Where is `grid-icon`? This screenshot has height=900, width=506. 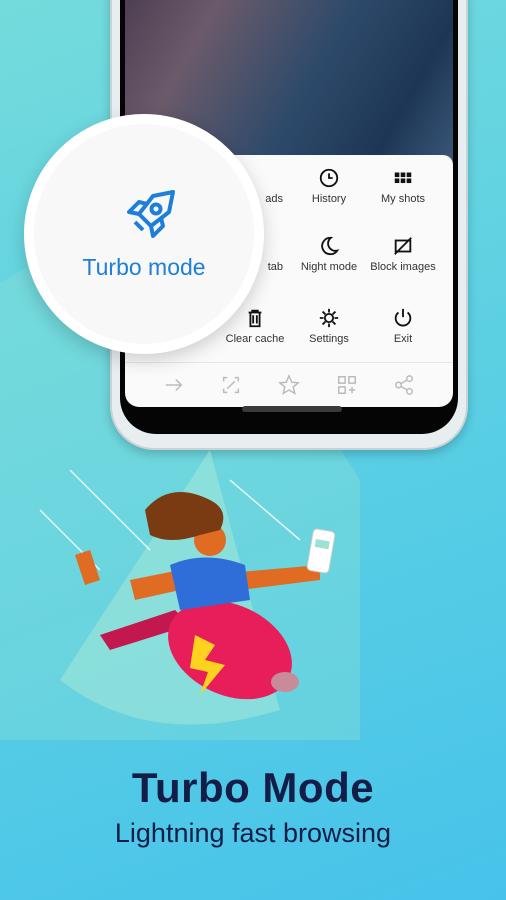 grid-icon is located at coordinates (403, 178).